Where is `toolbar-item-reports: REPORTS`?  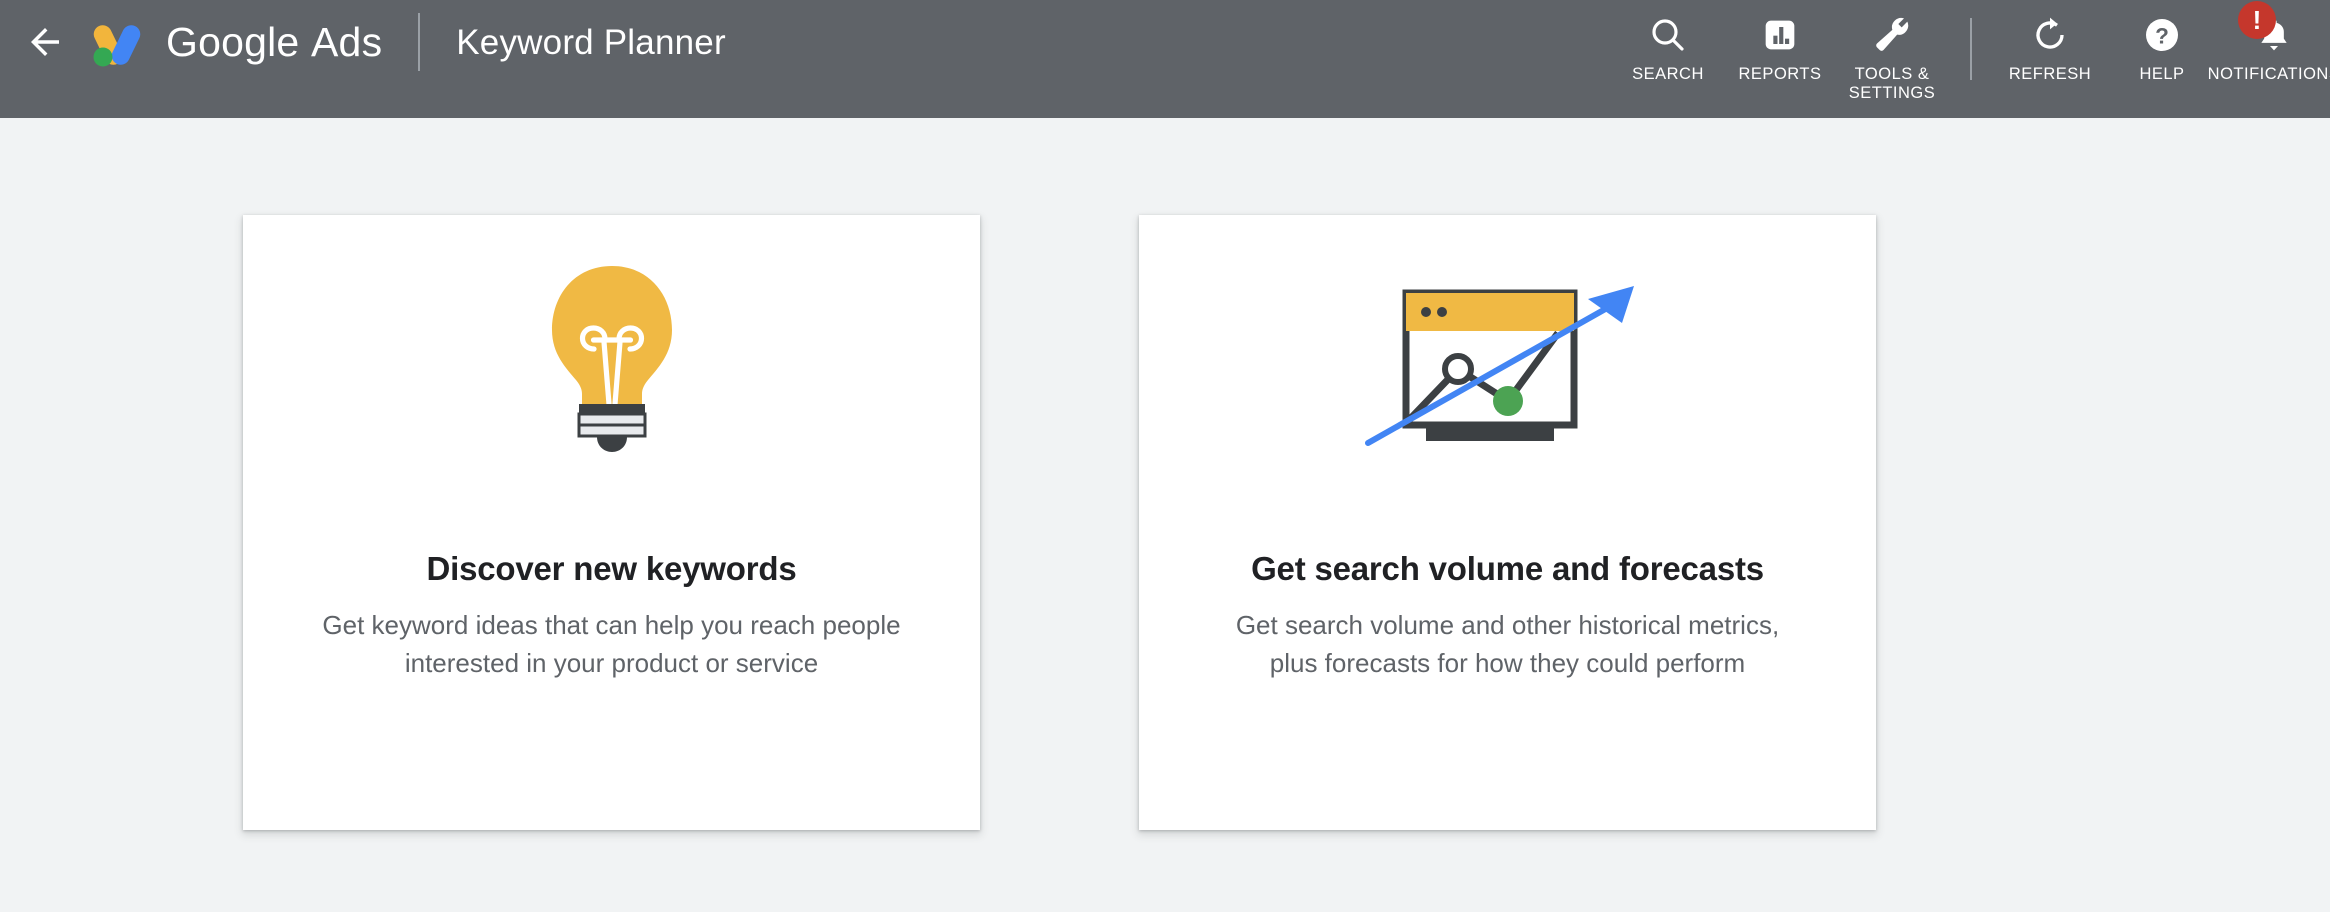
toolbar-item-reports: REPORTS is located at coordinates (1780, 46).